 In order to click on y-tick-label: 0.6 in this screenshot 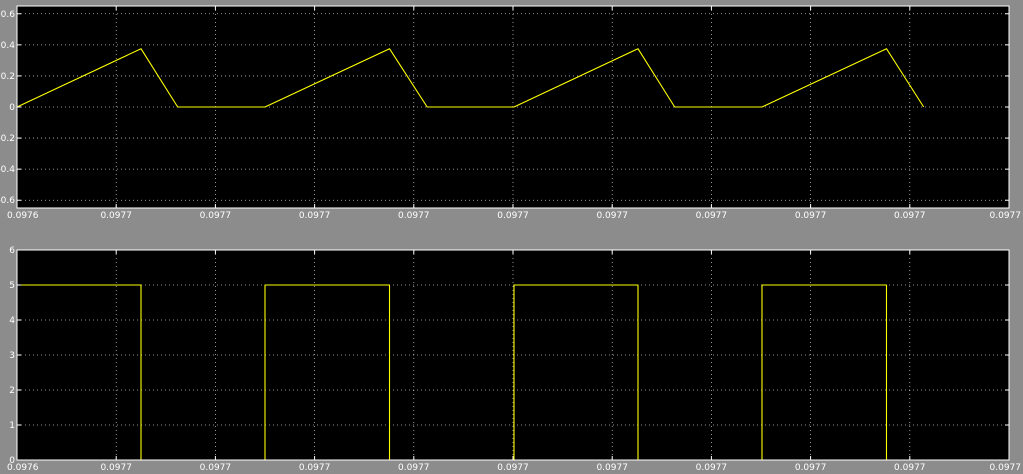, I will do `click(8, 15)`.